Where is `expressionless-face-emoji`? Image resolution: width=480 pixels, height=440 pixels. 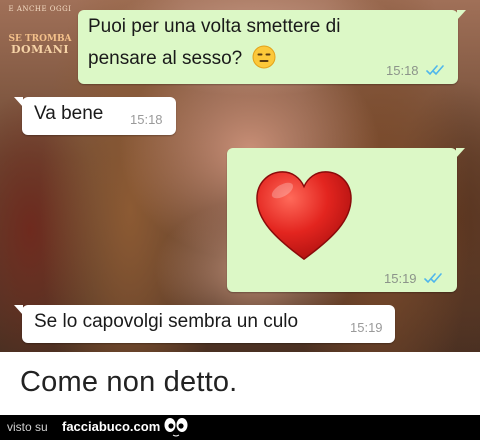
expressionless-face-emoji is located at coordinates (264, 61).